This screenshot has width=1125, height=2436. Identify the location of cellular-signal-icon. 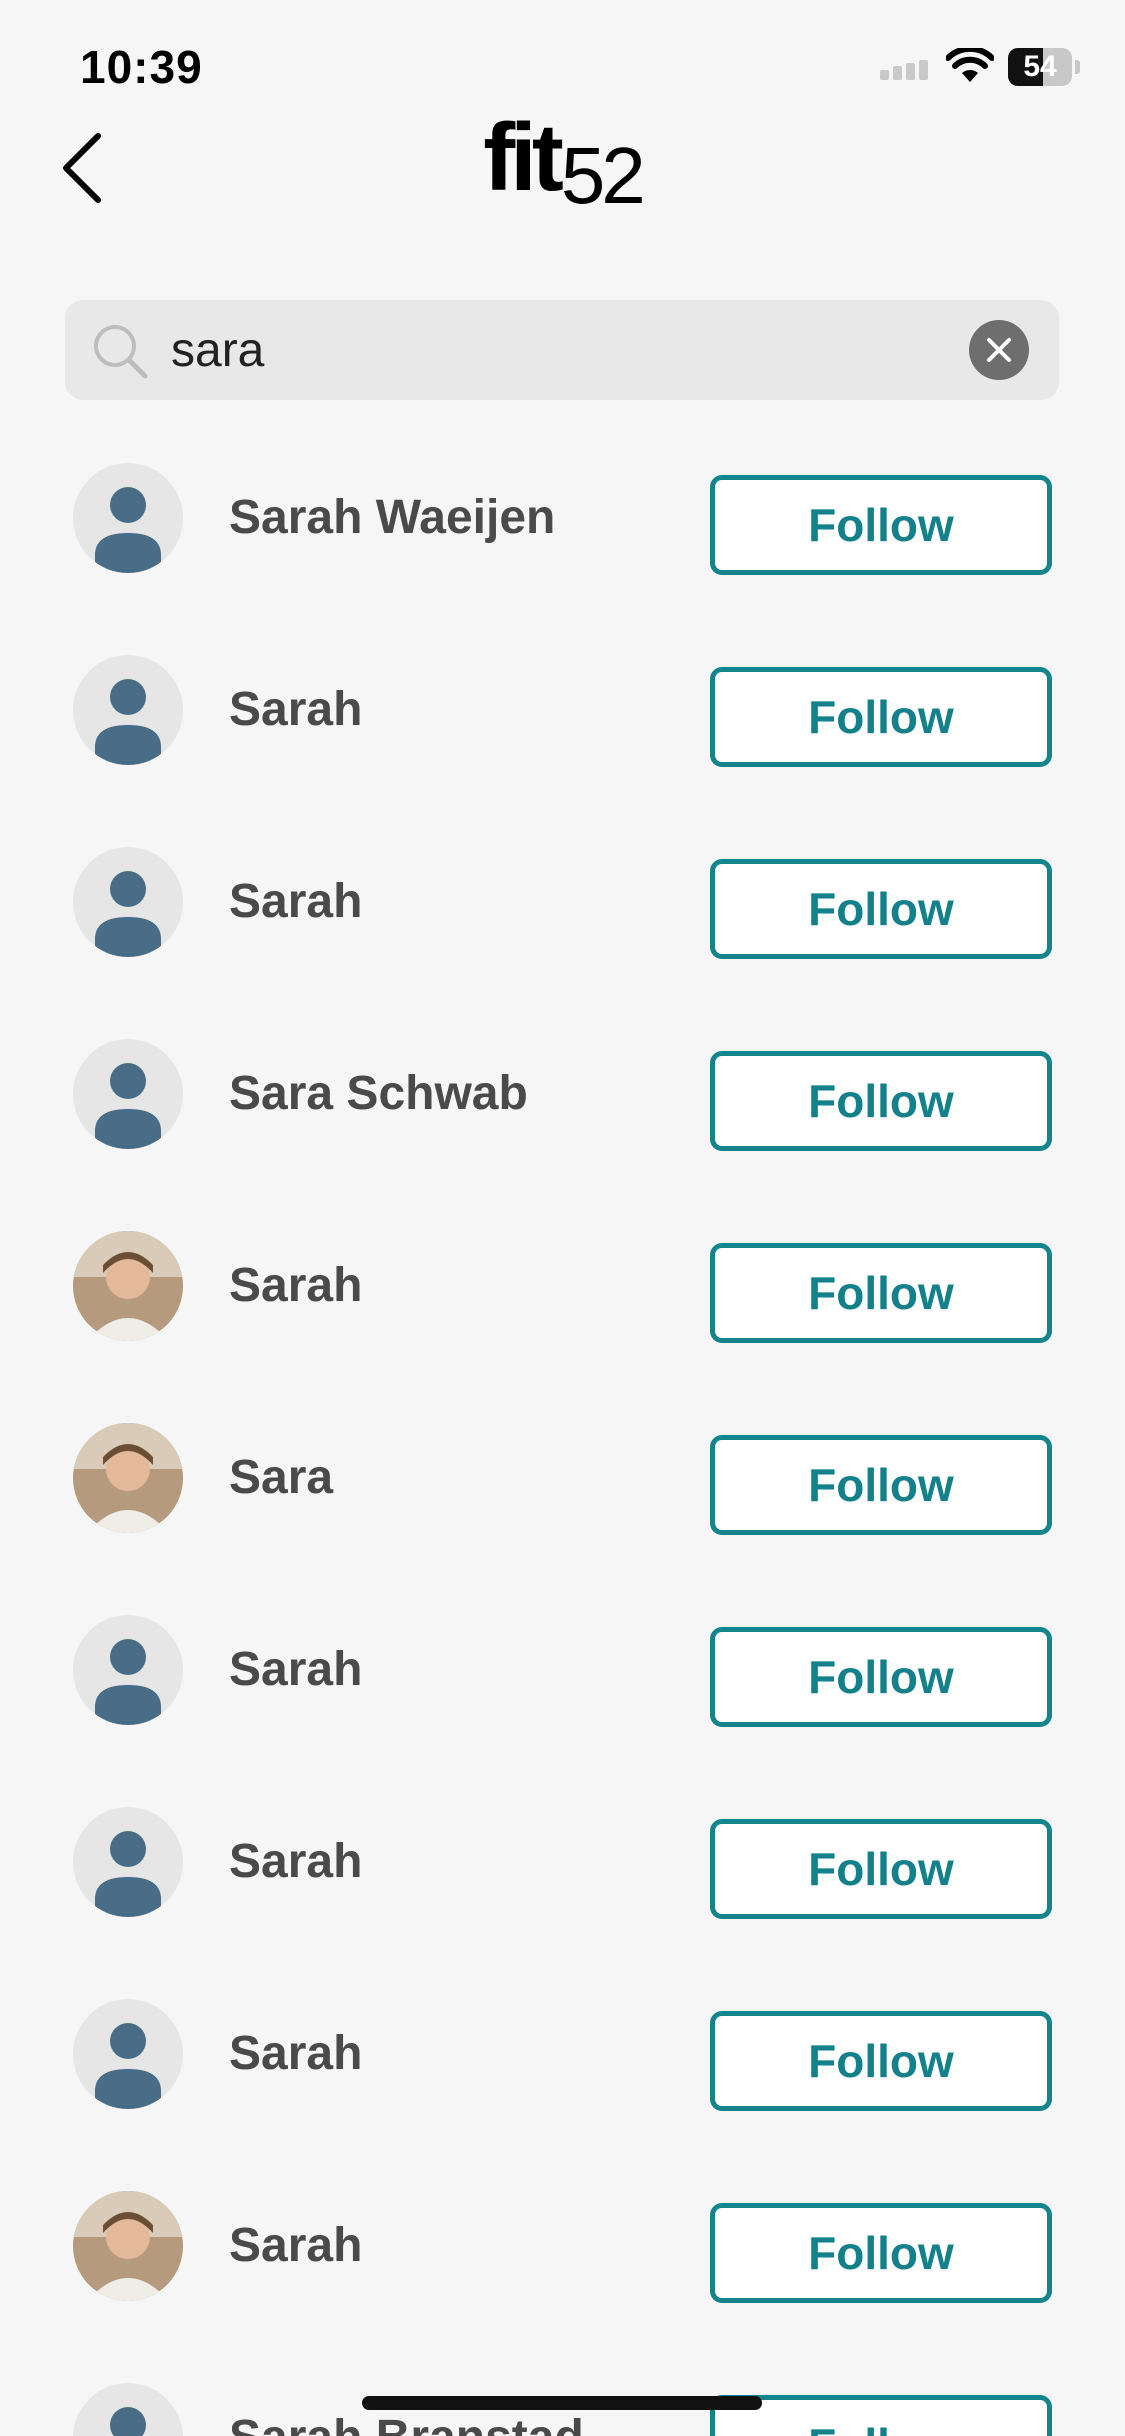
(904, 70).